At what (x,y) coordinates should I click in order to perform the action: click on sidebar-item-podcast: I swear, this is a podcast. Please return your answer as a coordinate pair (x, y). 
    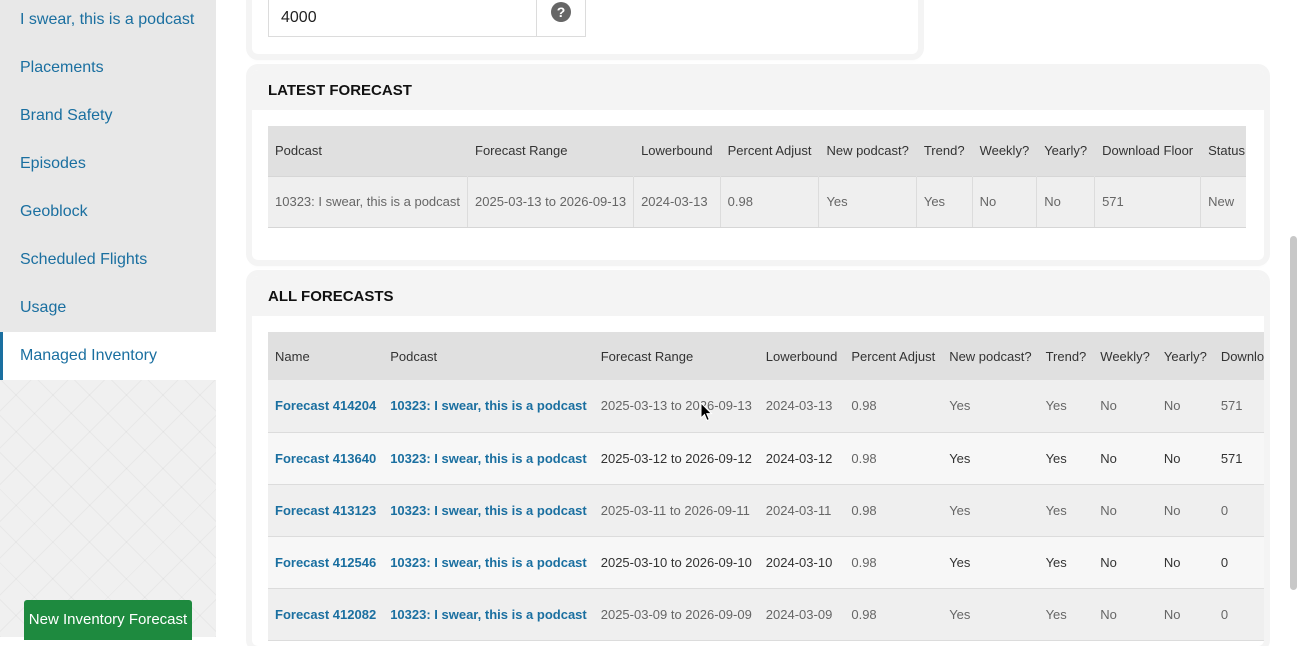
    Looking at the image, I should click on (108, 22).